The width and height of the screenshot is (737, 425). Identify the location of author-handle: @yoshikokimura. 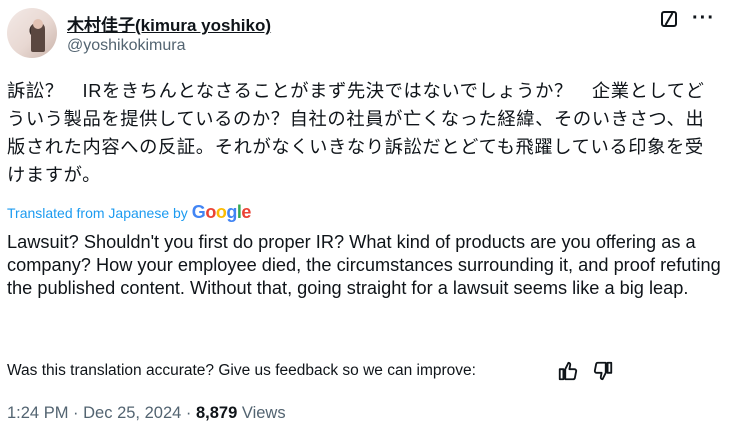
(126, 46).